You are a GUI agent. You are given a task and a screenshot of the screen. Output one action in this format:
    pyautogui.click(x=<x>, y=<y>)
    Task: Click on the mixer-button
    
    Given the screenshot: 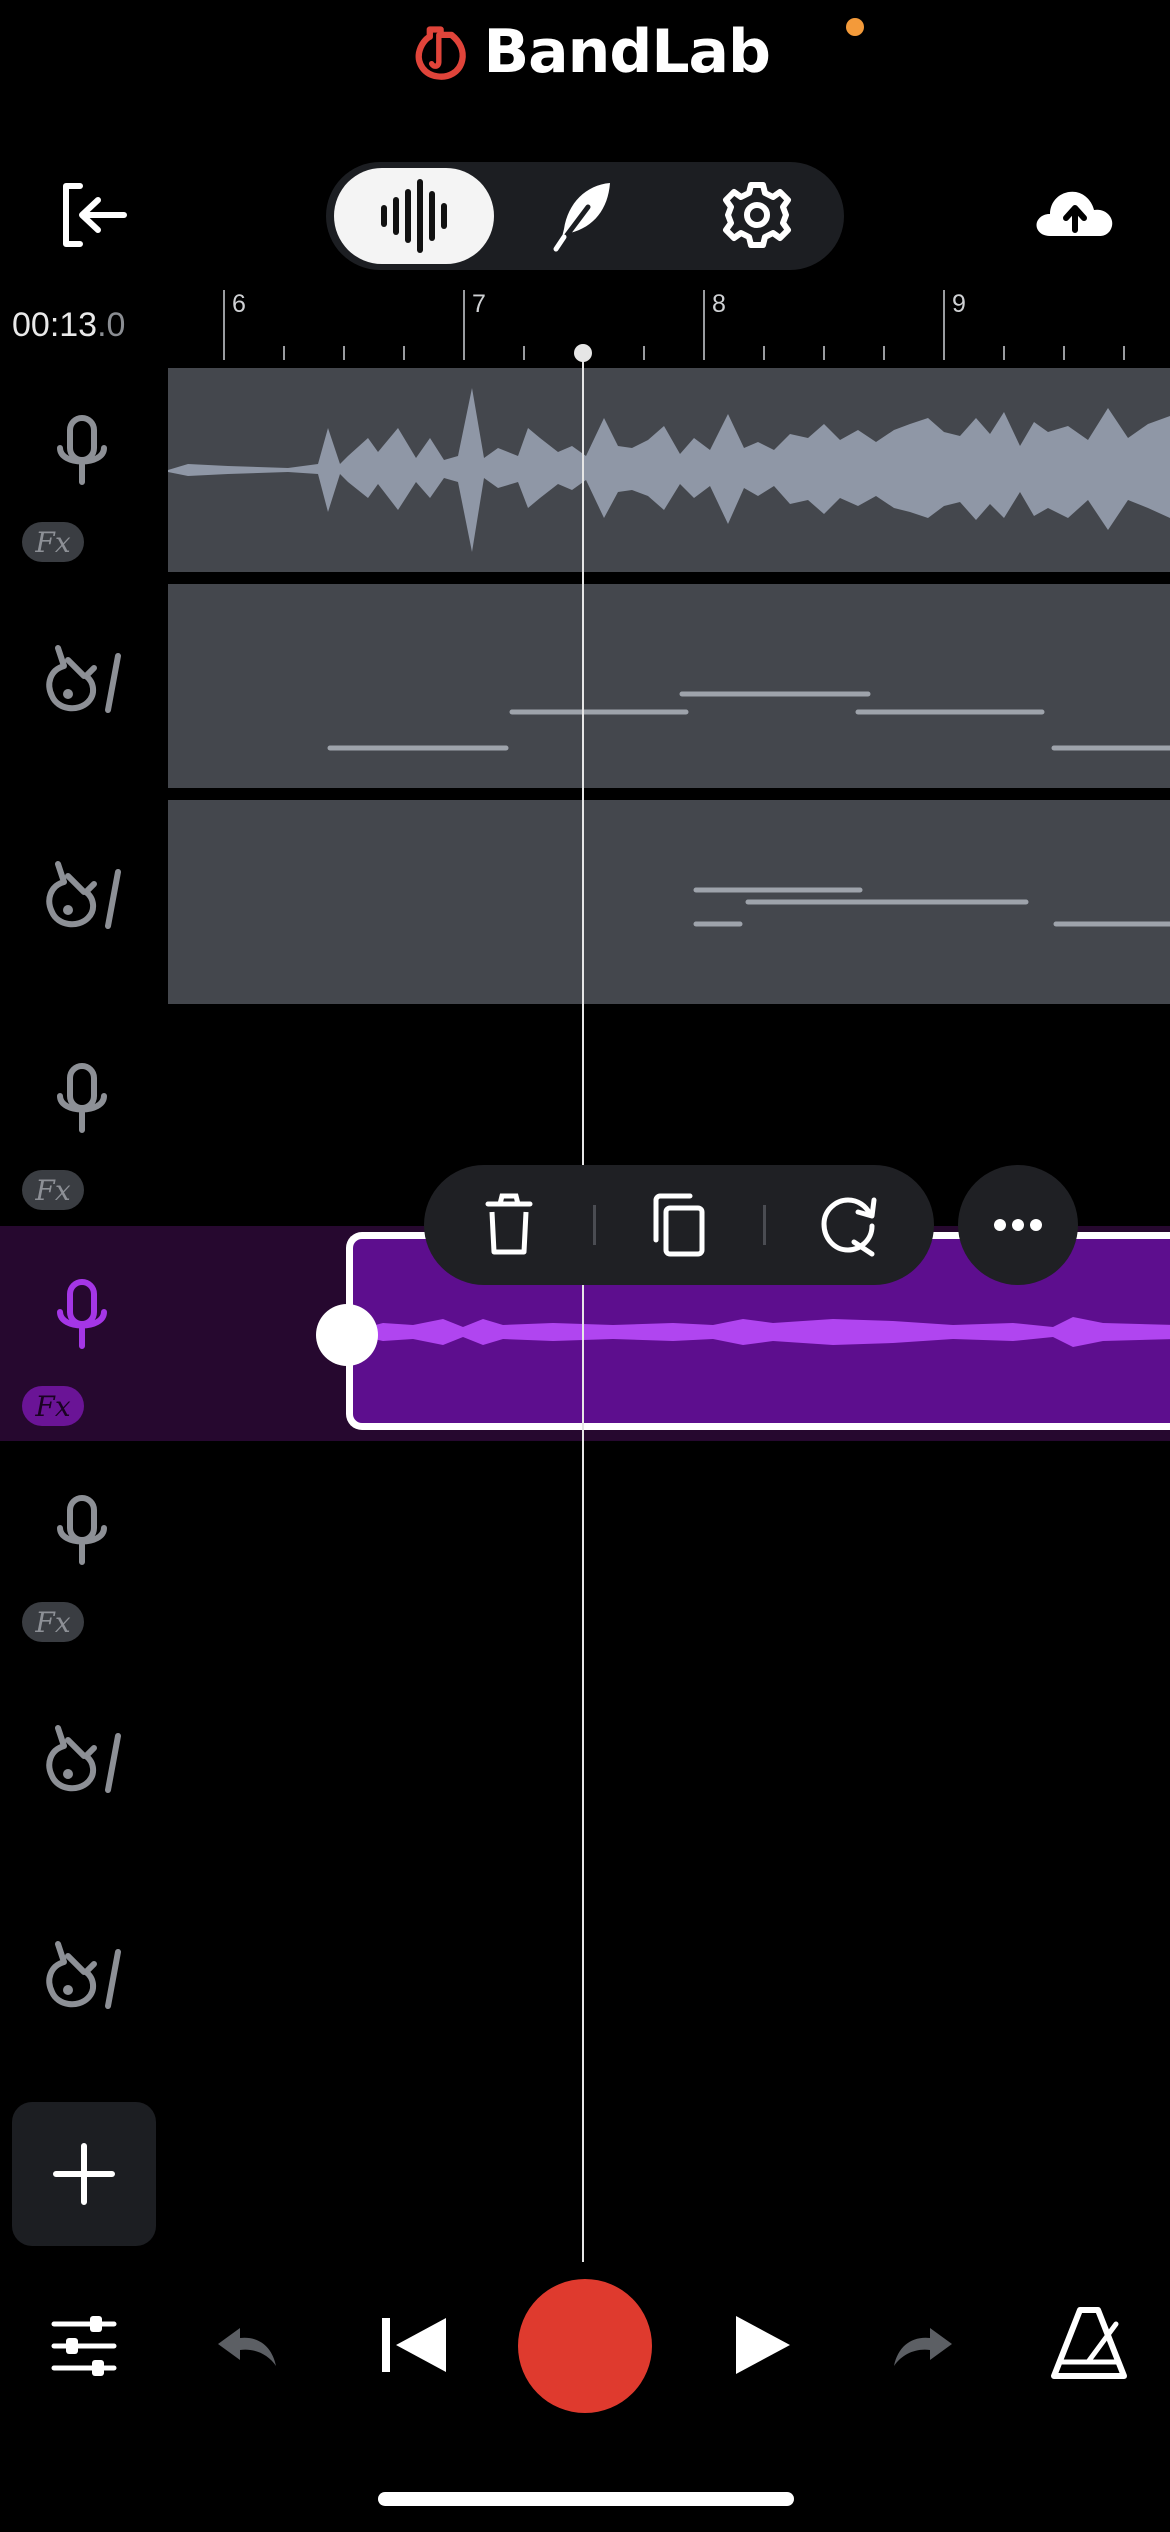 What is the action you would take?
    pyautogui.click(x=84, y=2346)
    